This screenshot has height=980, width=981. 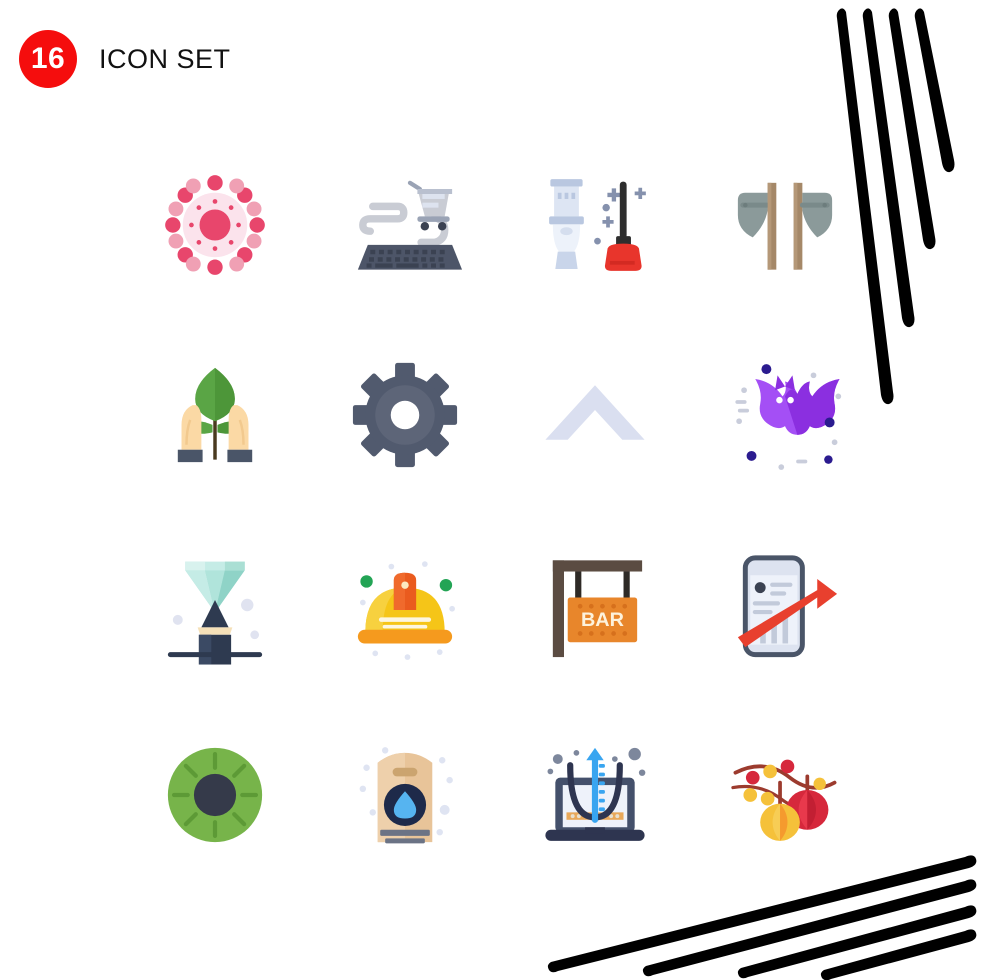 What do you see at coordinates (595, 412) in the screenshot?
I see `chevron-up-icon` at bounding box center [595, 412].